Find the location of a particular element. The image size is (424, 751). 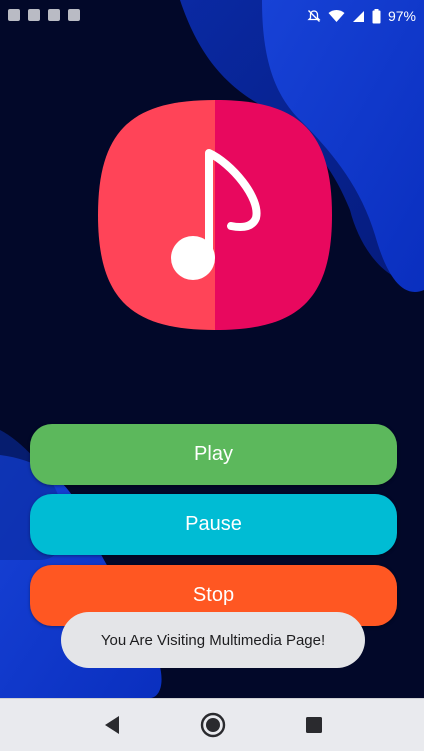

nav-recents-button is located at coordinates (314, 725).